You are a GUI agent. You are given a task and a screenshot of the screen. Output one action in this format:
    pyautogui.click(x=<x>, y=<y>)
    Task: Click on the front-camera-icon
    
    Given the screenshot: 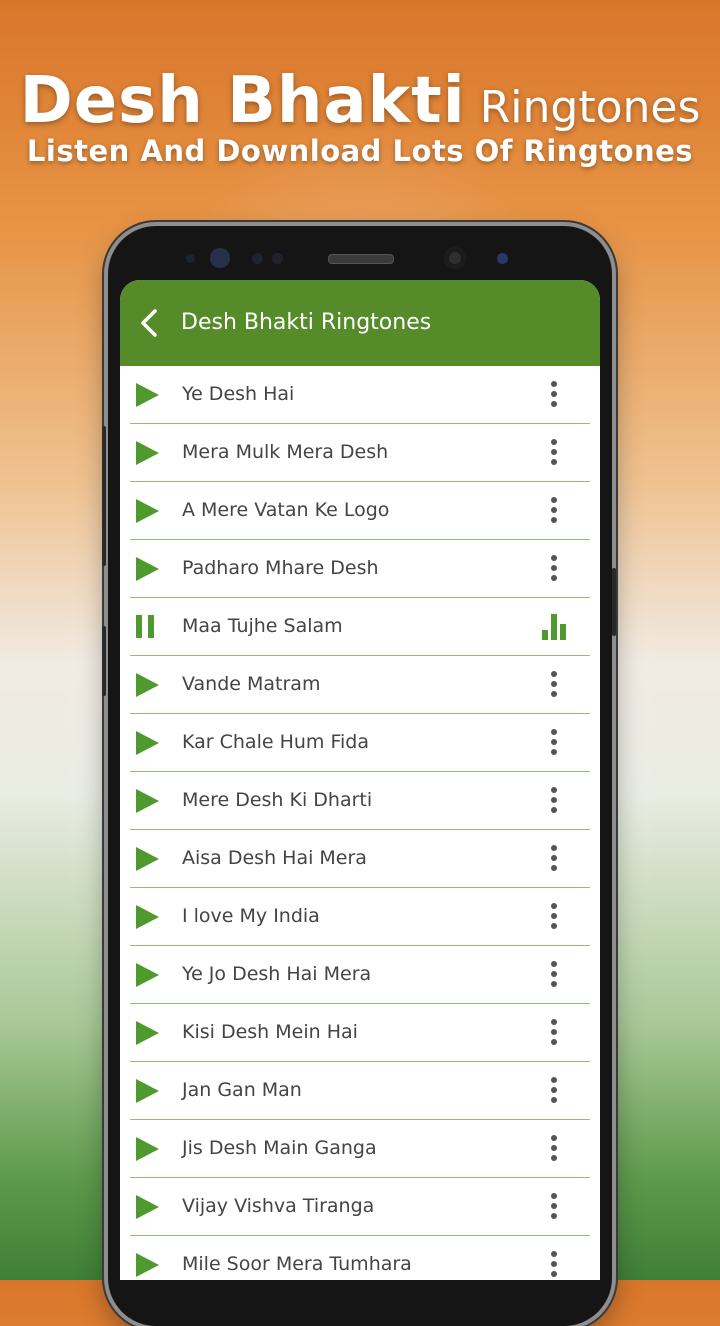 What is the action you would take?
    pyautogui.click(x=455, y=258)
    